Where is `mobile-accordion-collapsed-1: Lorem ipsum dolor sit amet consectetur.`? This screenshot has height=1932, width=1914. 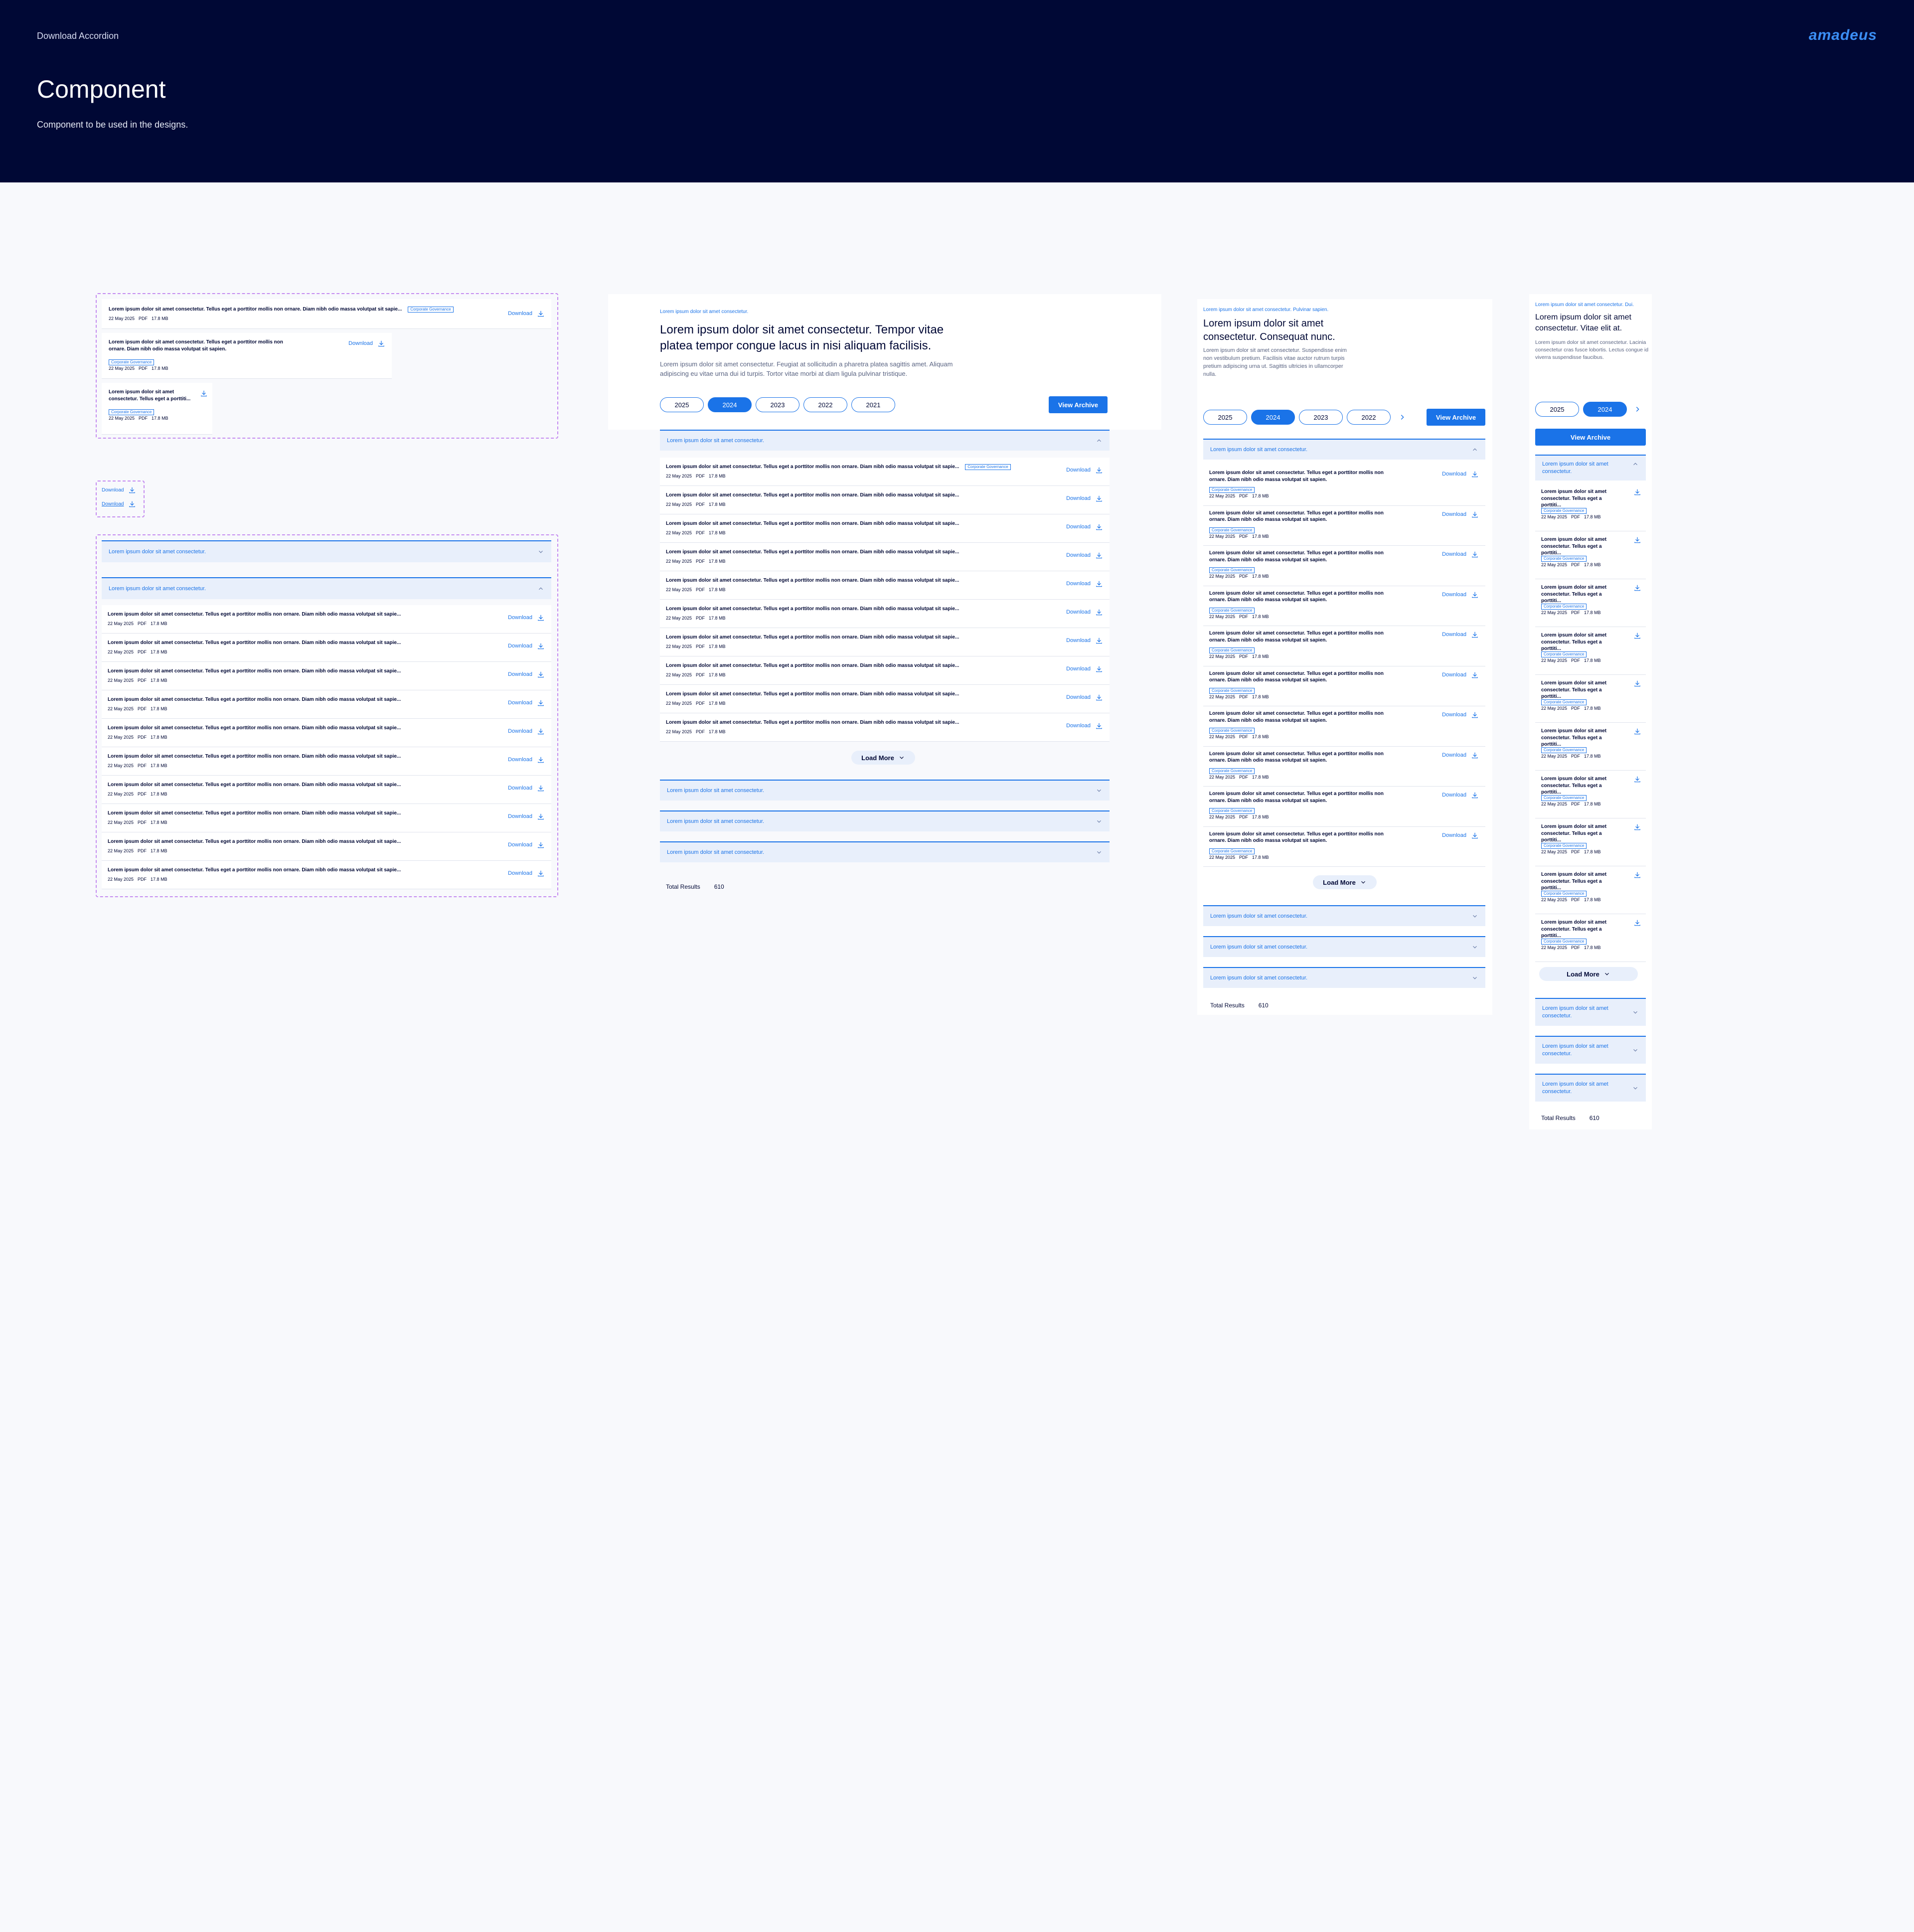 mobile-accordion-collapsed-1: Lorem ipsum dolor sit amet consectetur. is located at coordinates (1590, 1012).